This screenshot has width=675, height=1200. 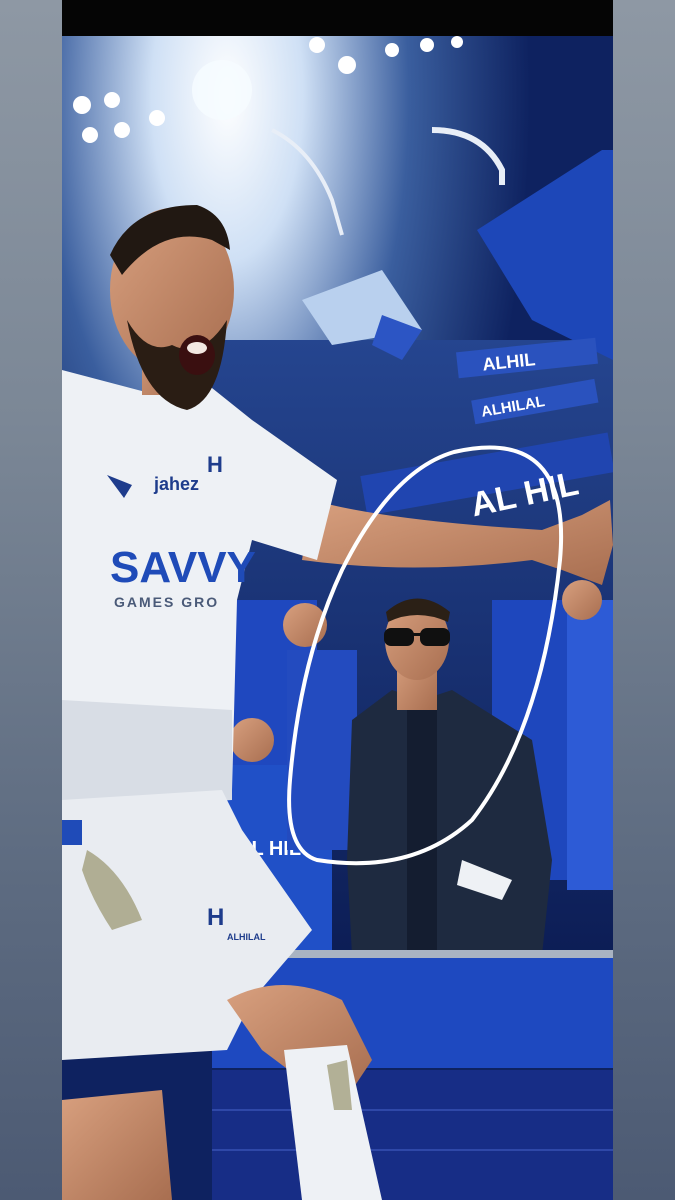 What do you see at coordinates (72, 832) in the screenshot?
I see `shorts-trim` at bounding box center [72, 832].